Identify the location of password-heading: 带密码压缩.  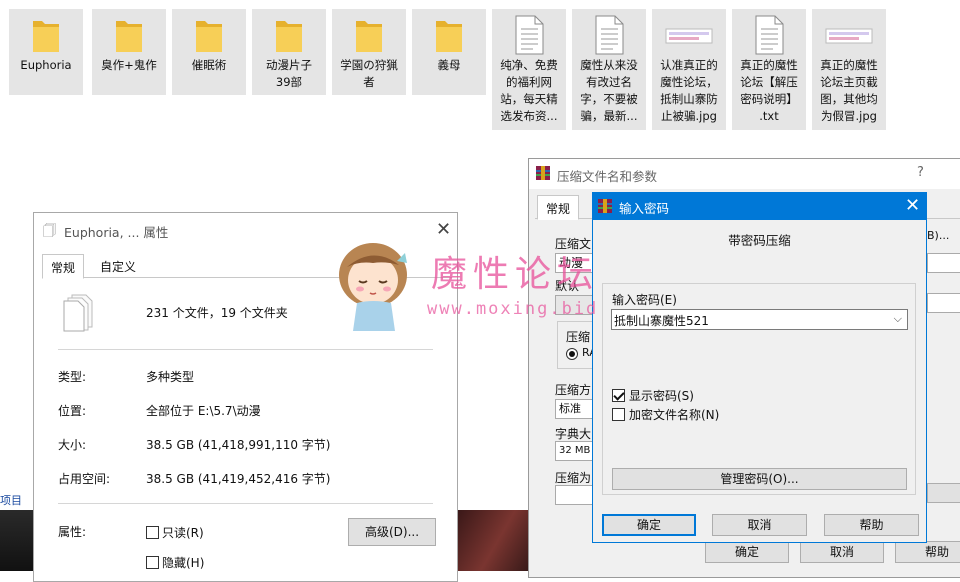
(759, 240).